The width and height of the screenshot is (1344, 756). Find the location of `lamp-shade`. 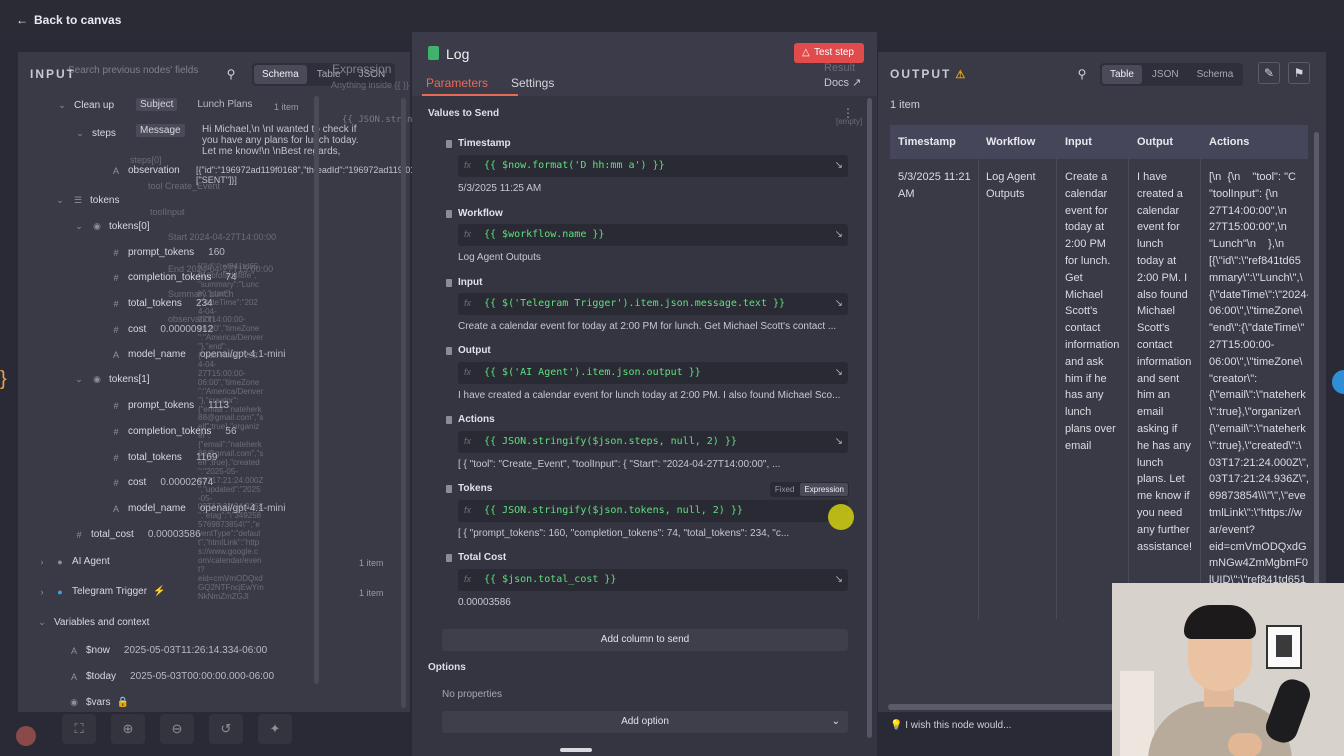

lamp-shade is located at coordinates (1137, 713).